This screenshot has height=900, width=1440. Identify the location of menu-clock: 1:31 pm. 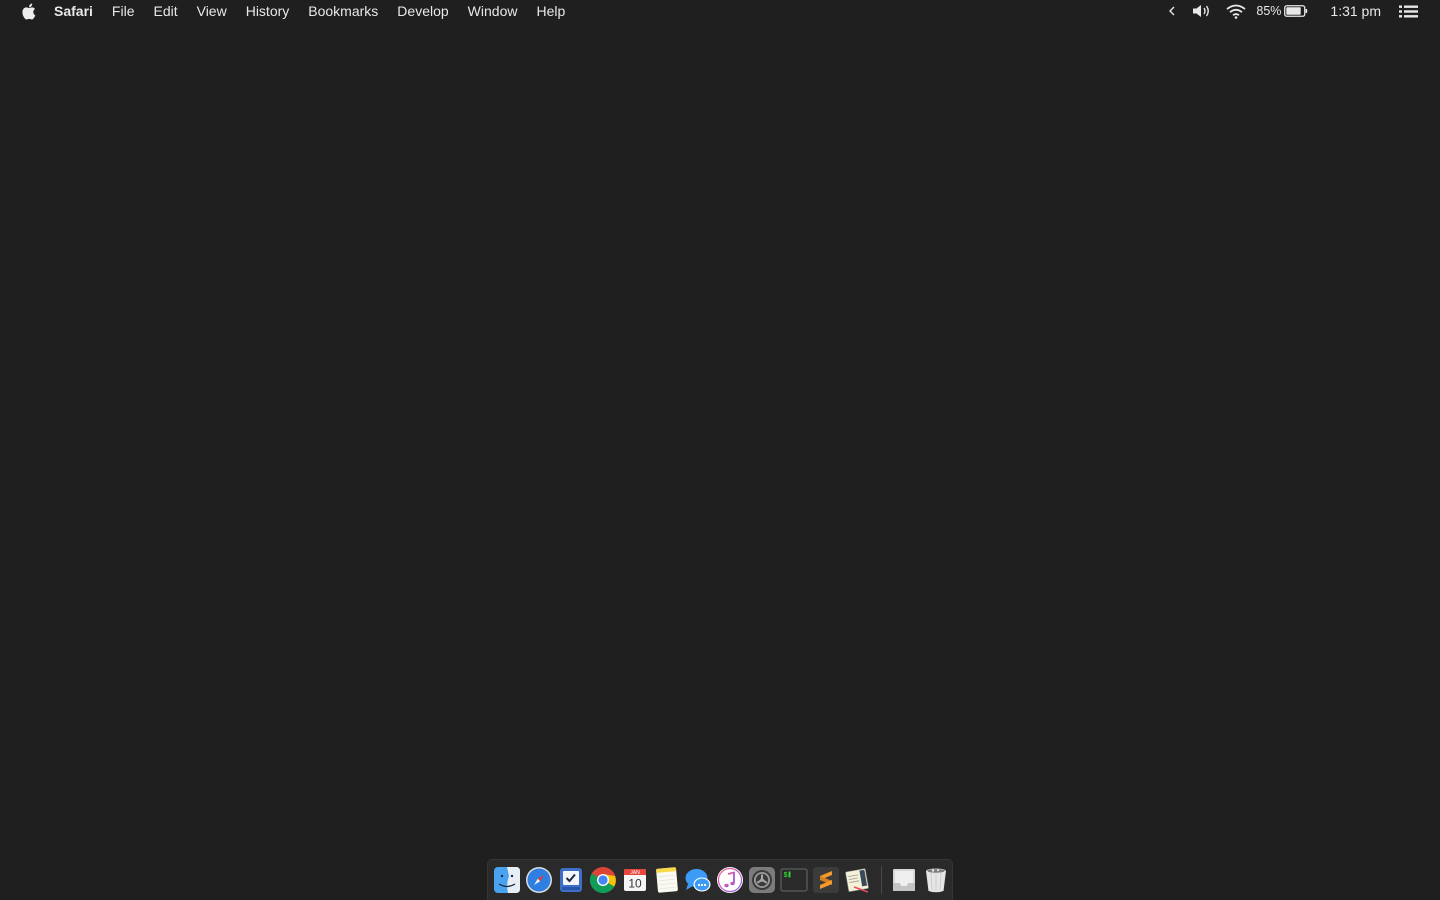
(1355, 11).